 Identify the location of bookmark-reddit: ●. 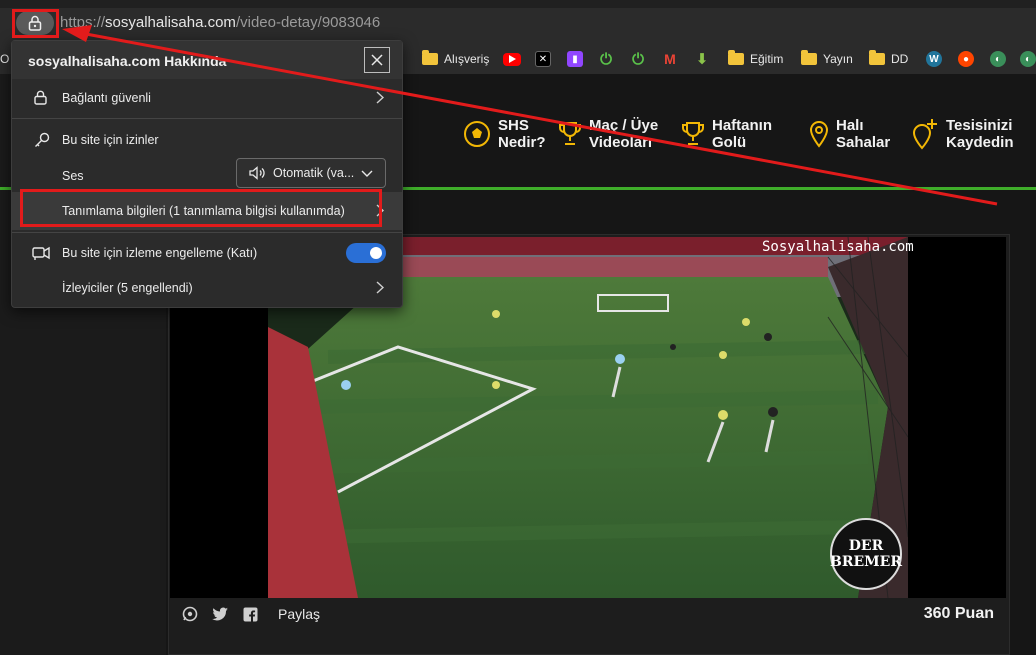
(966, 59).